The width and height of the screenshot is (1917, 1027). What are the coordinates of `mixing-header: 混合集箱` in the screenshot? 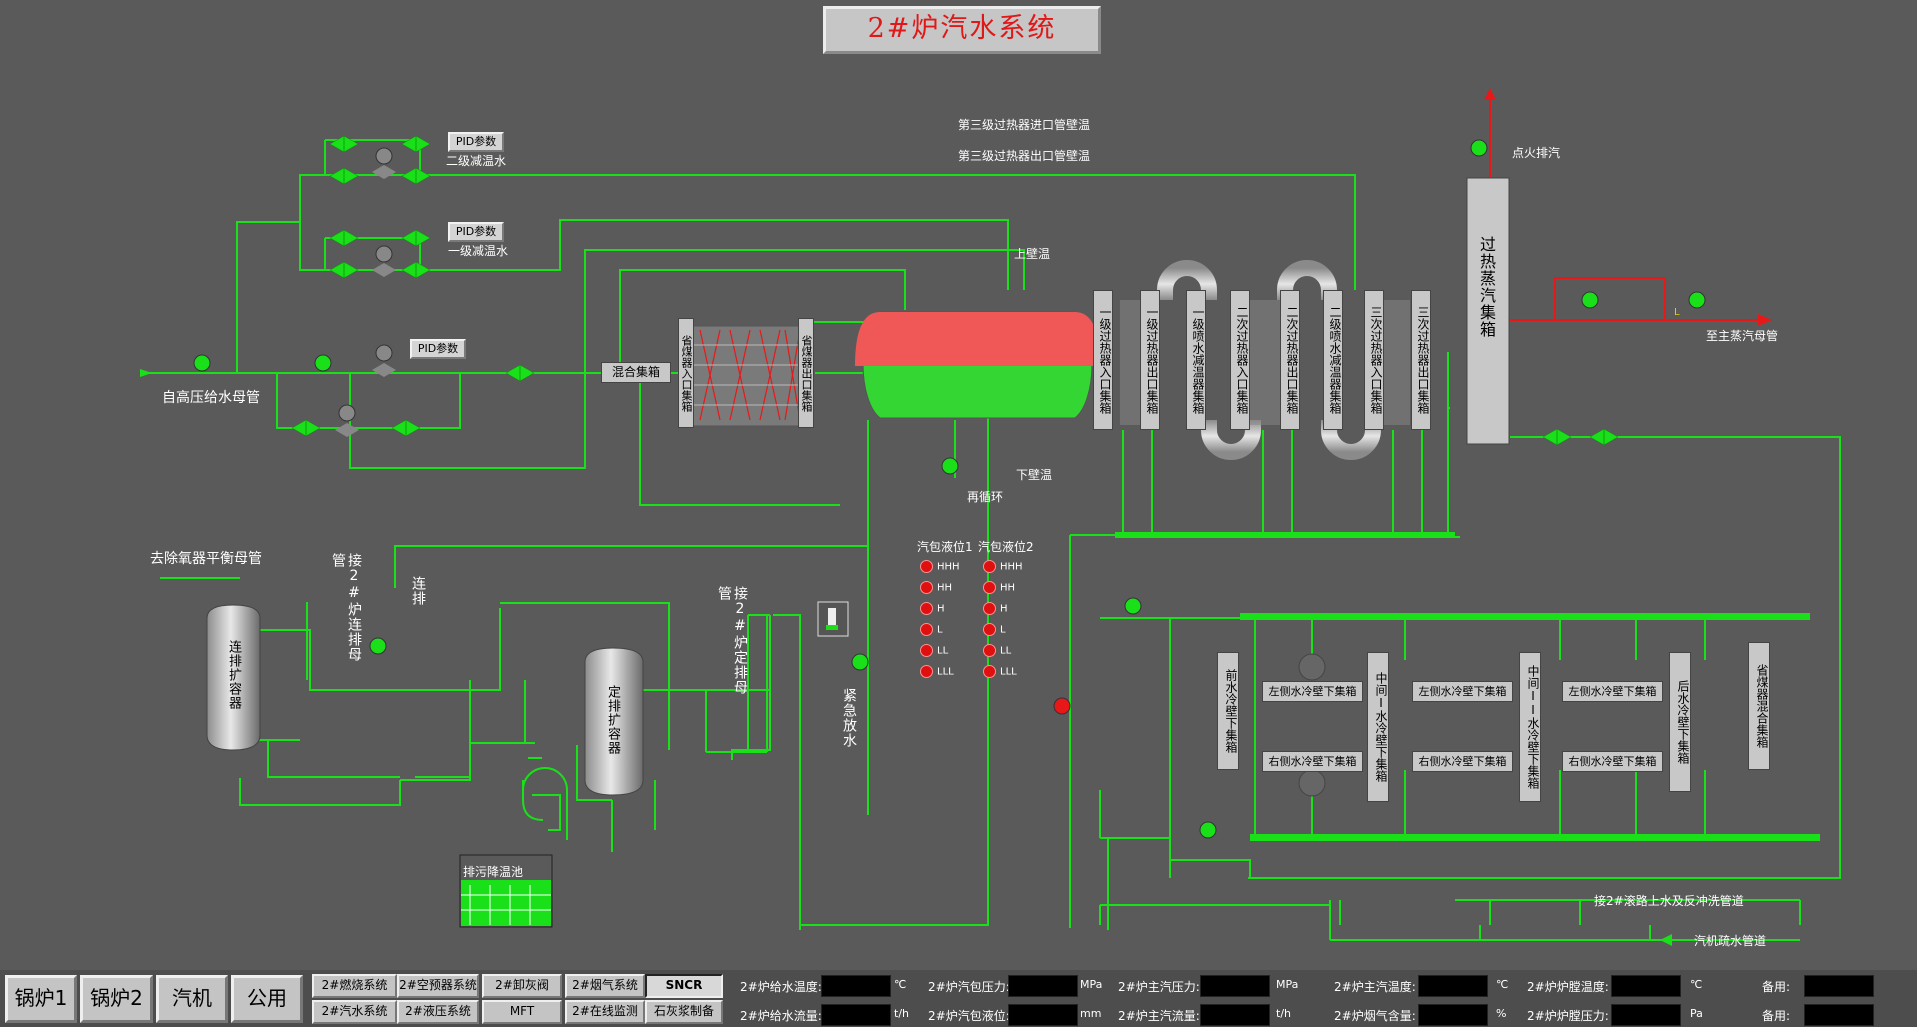 It's located at (636, 372).